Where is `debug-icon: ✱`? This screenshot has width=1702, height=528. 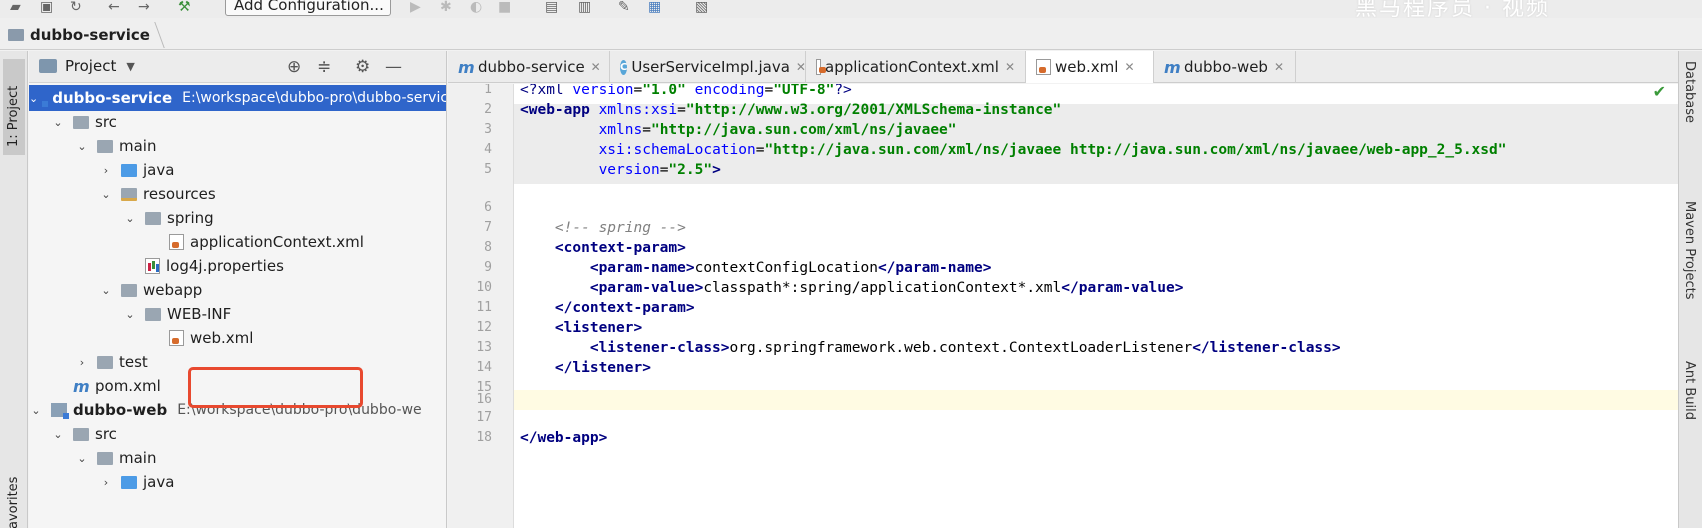
debug-icon: ✱ is located at coordinates (446, 7).